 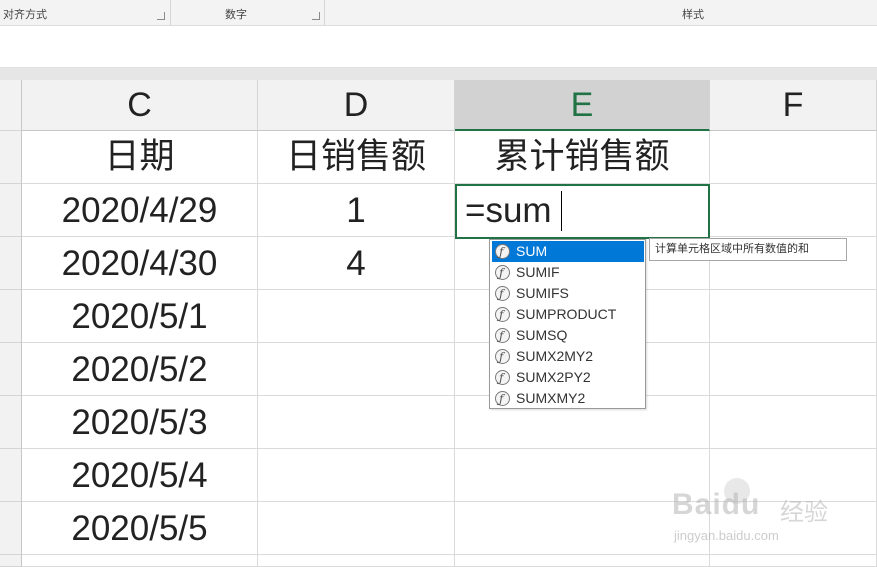 What do you see at coordinates (356, 105) in the screenshot?
I see `column-header-d: D` at bounding box center [356, 105].